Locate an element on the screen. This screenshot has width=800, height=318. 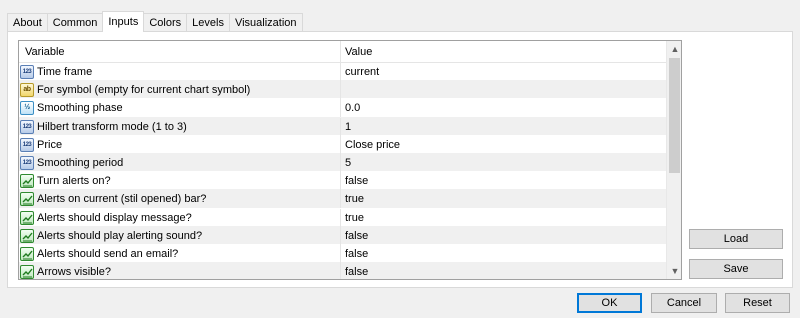
value-cell: 5 is located at coordinates (503, 163).